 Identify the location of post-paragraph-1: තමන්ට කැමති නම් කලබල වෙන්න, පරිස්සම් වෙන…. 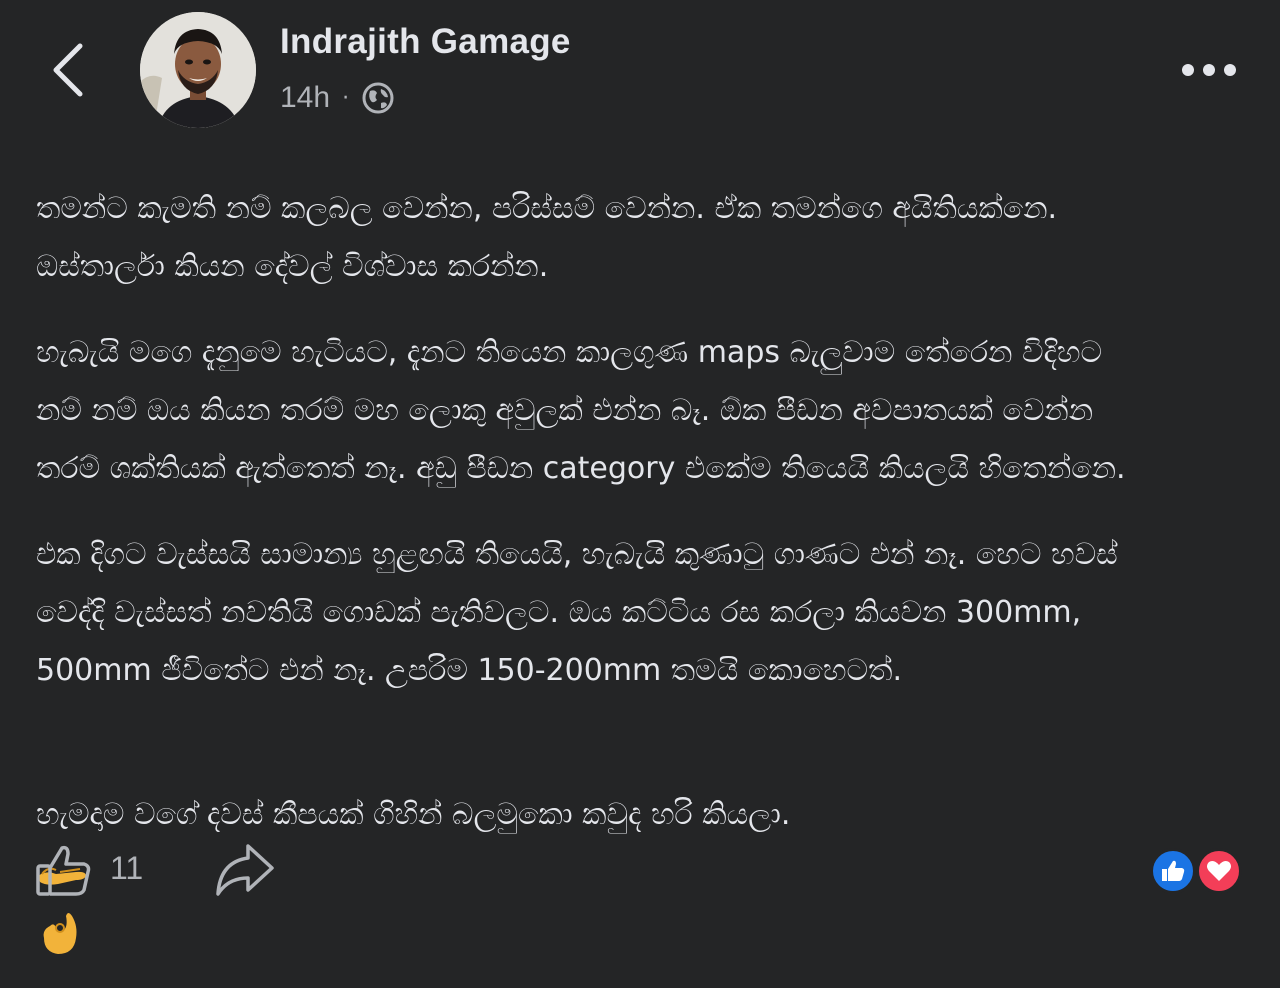
(547, 237).